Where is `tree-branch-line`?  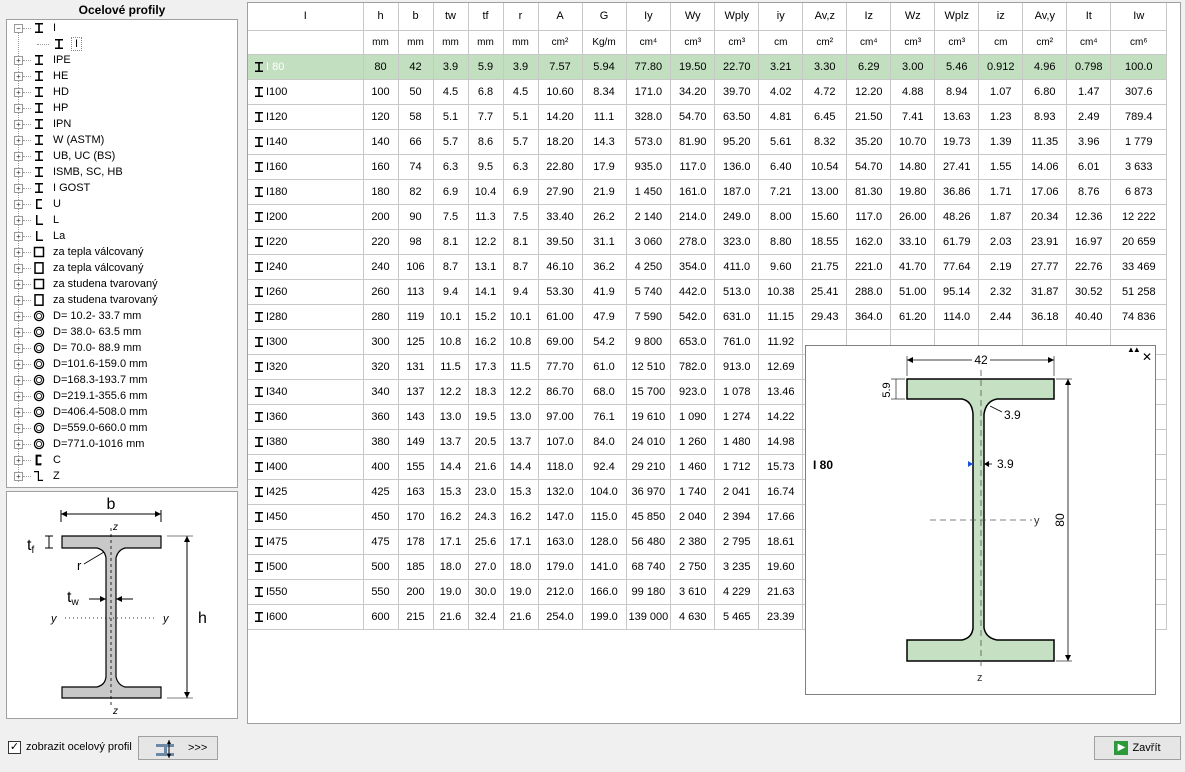 tree-branch-line is located at coordinates (27, 204).